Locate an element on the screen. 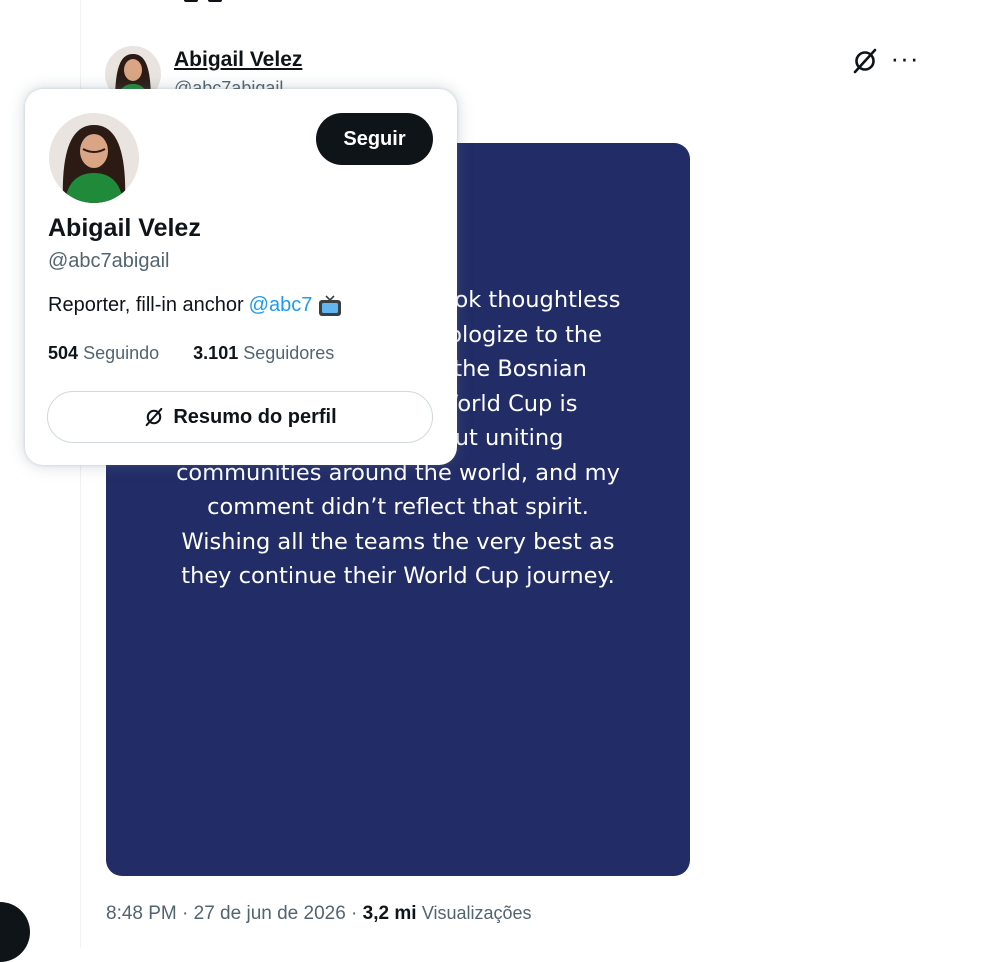  followers-label: Seguidores is located at coordinates (289, 353).